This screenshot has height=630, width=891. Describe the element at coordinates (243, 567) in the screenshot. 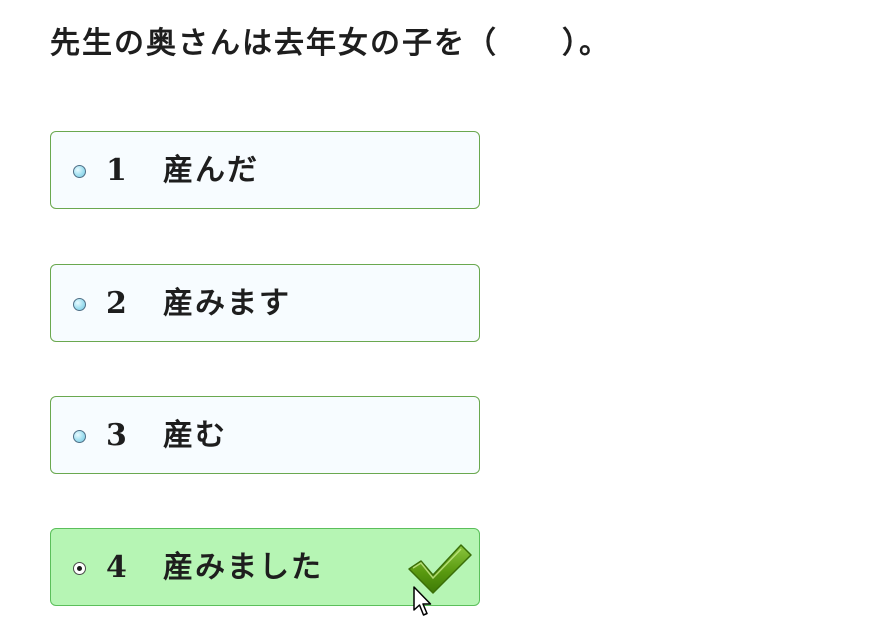

I see `option-label-4: 産みました` at that location.